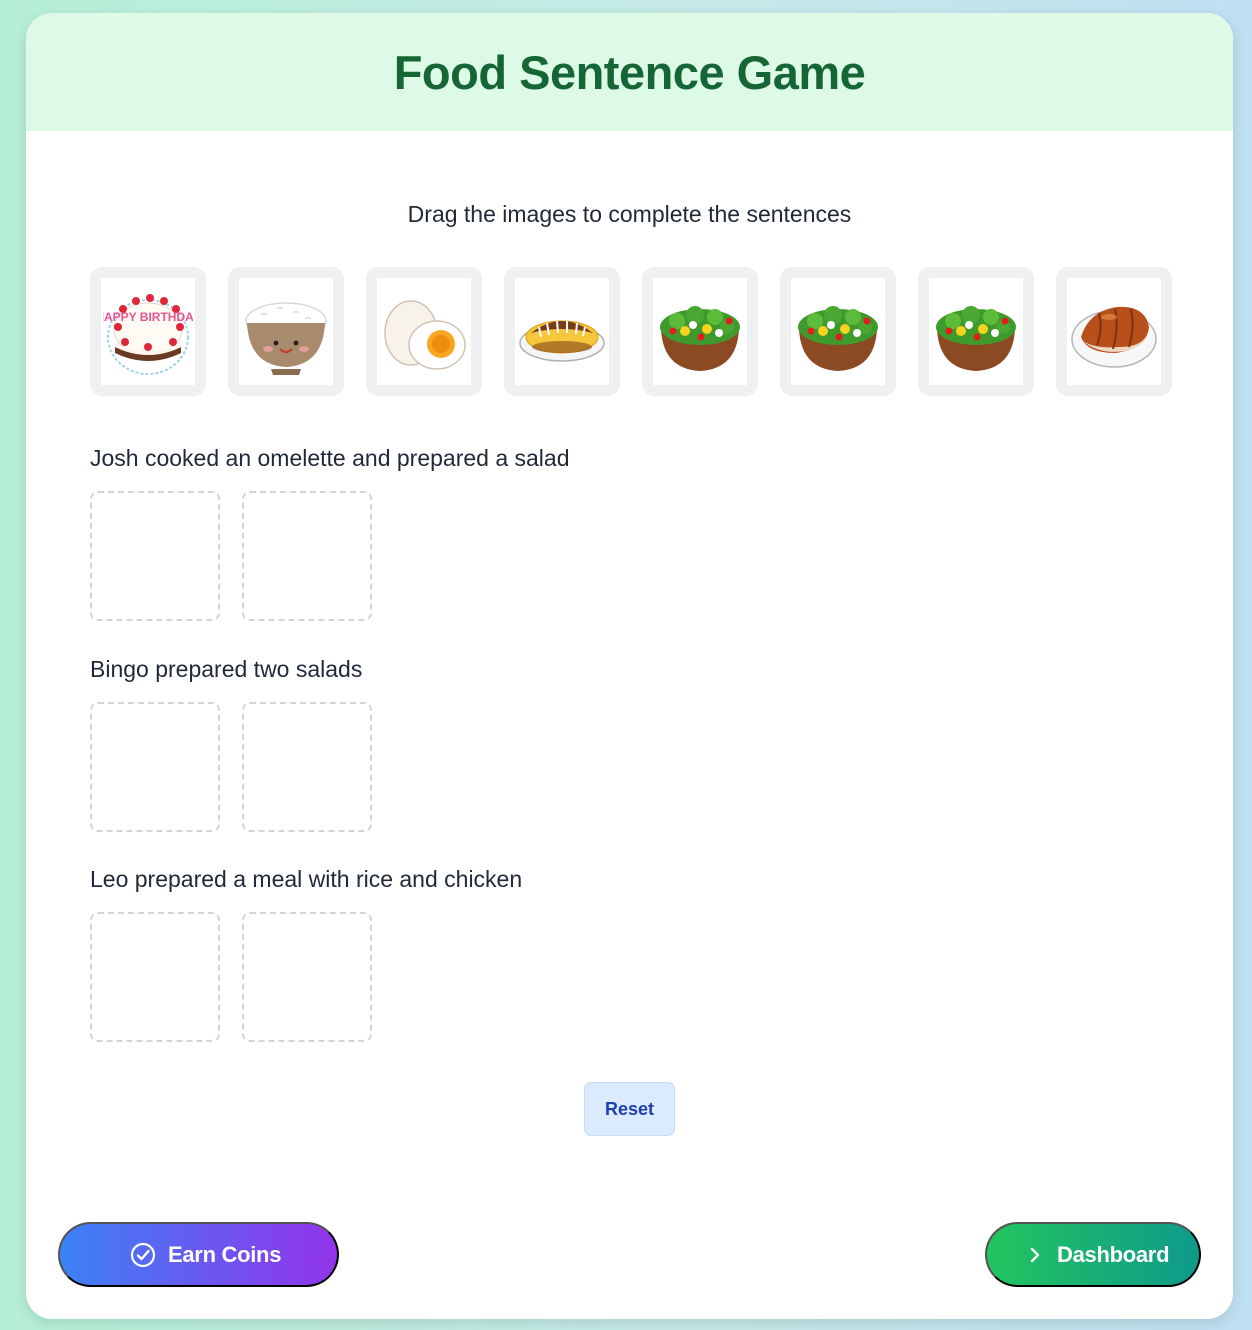 The height and width of the screenshot is (1330, 1252). Describe the element at coordinates (562, 341) in the screenshot. I see `omelette-icon` at that location.